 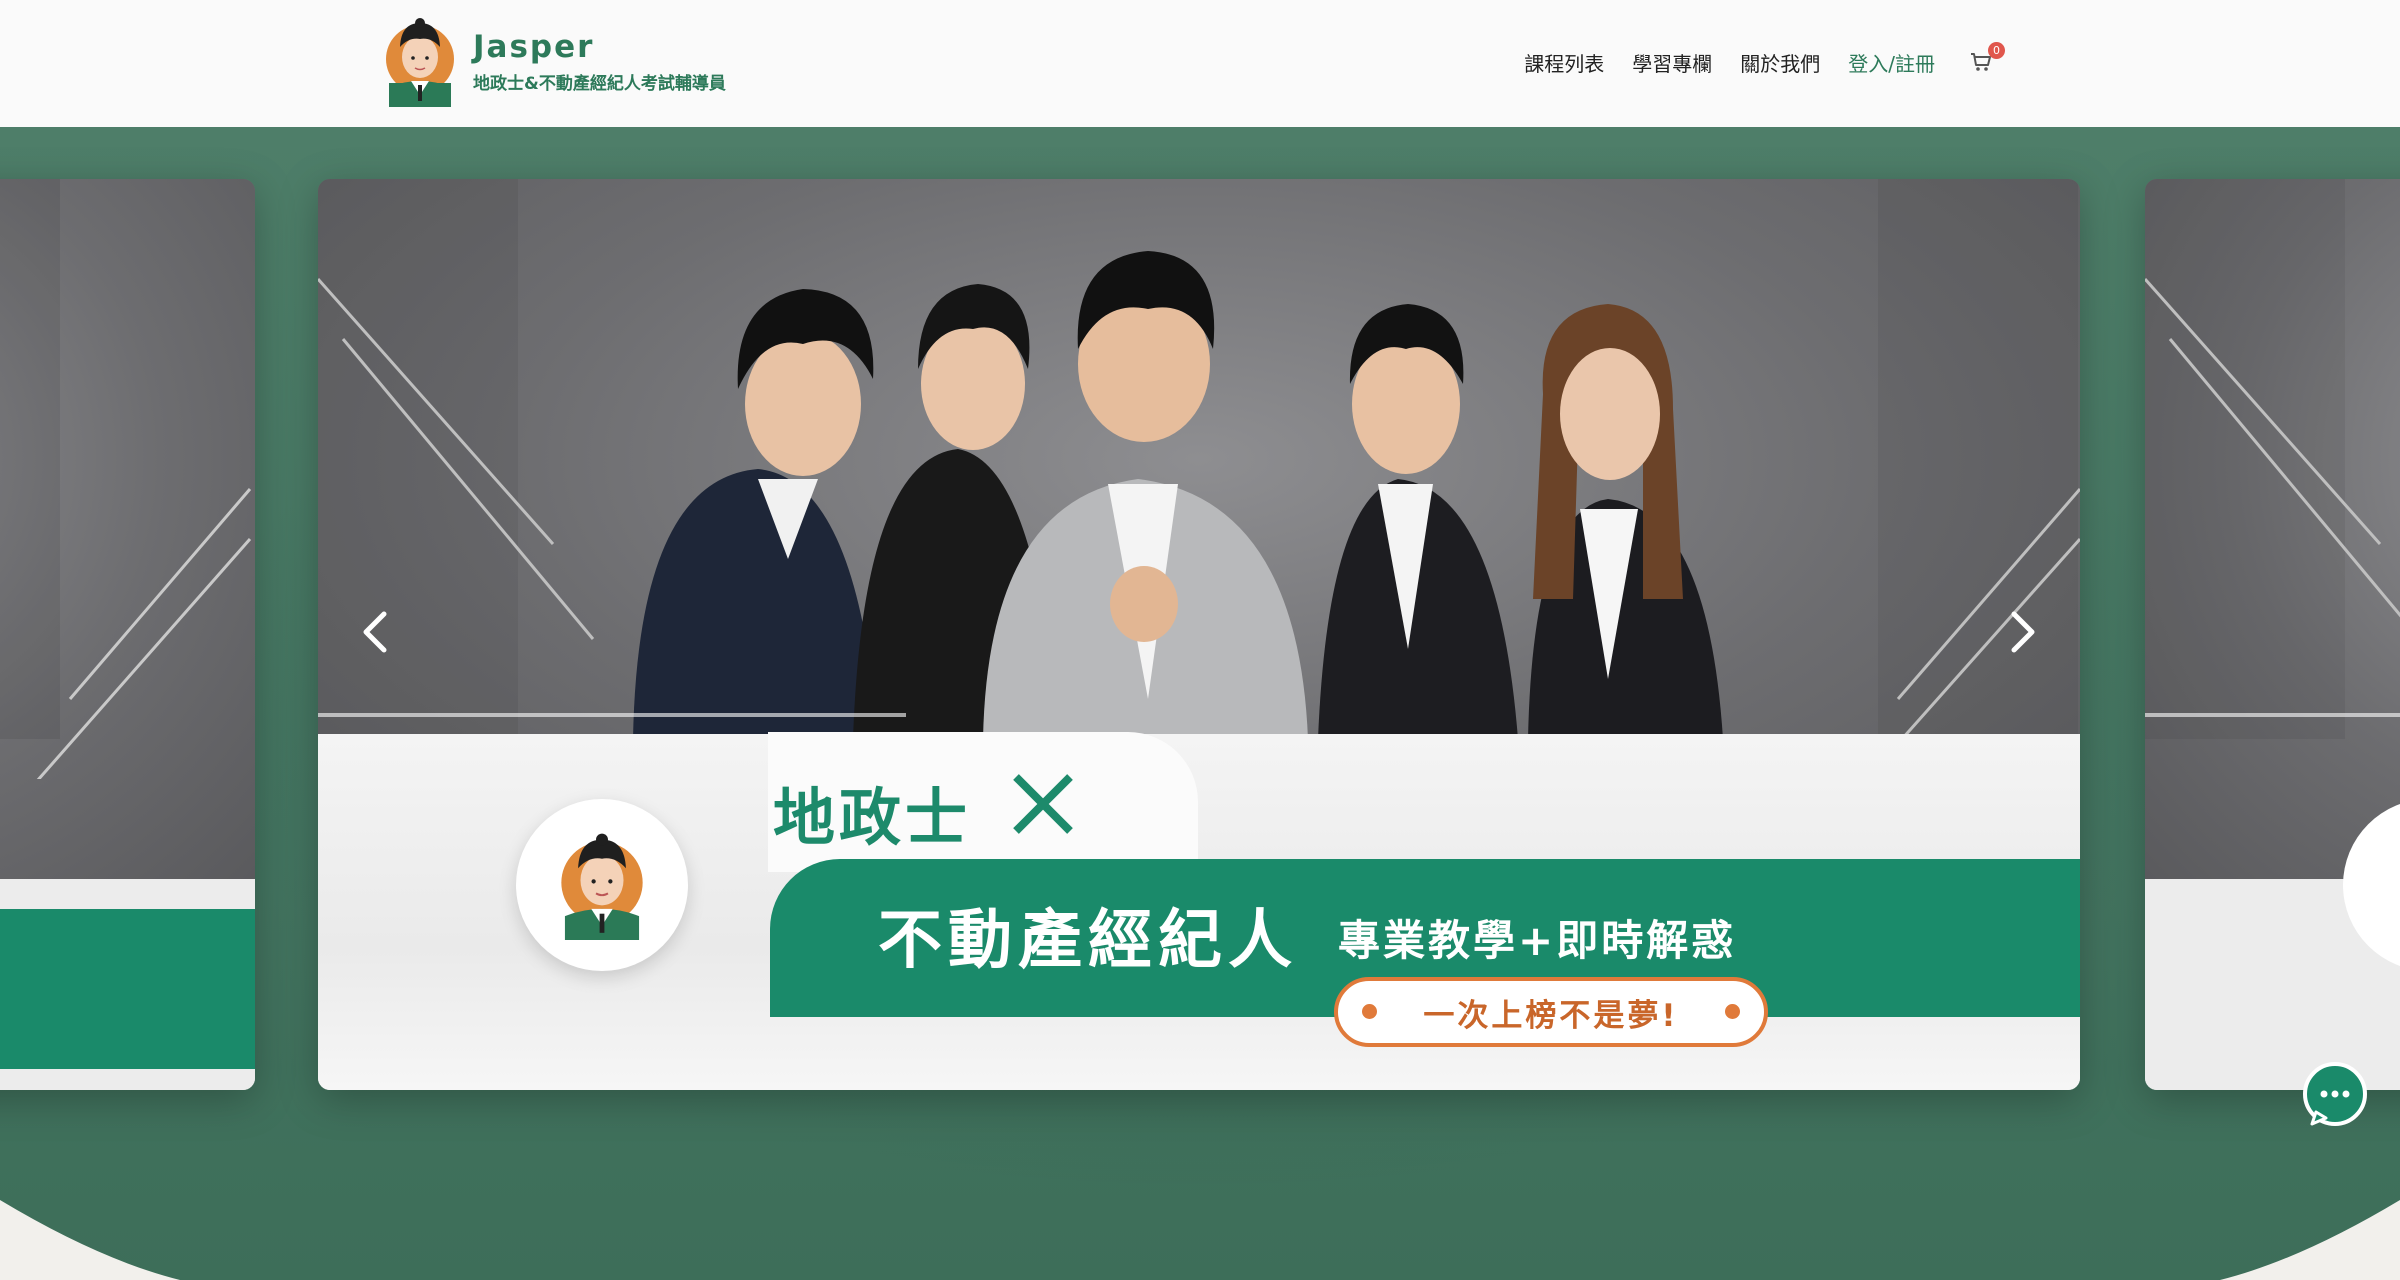 I want to click on mascot-avatar, so click(x=602, y=885).